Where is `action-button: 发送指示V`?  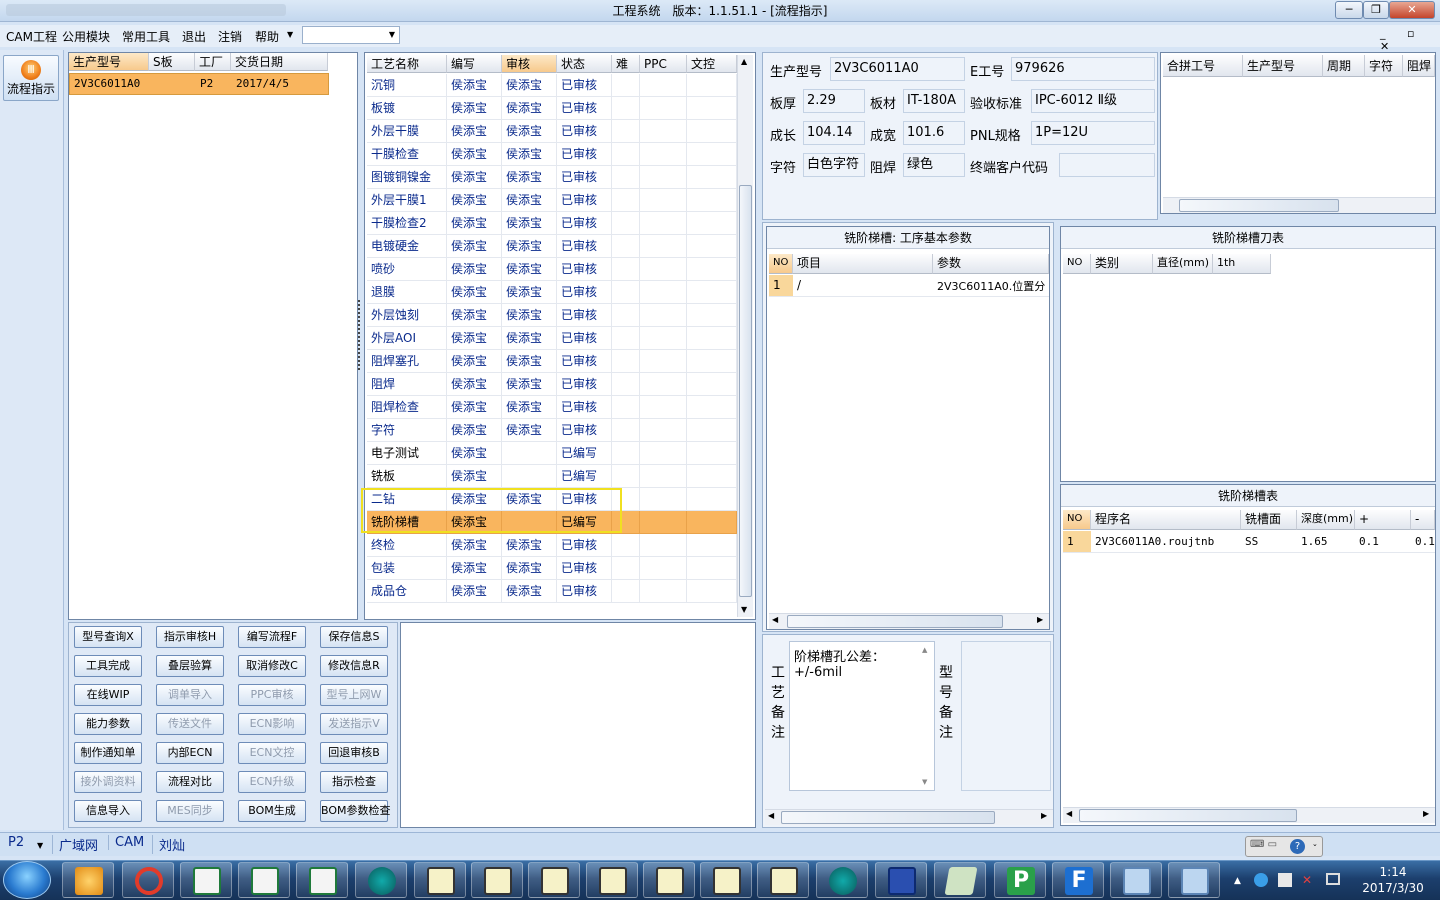 action-button: 发送指示V is located at coordinates (354, 724).